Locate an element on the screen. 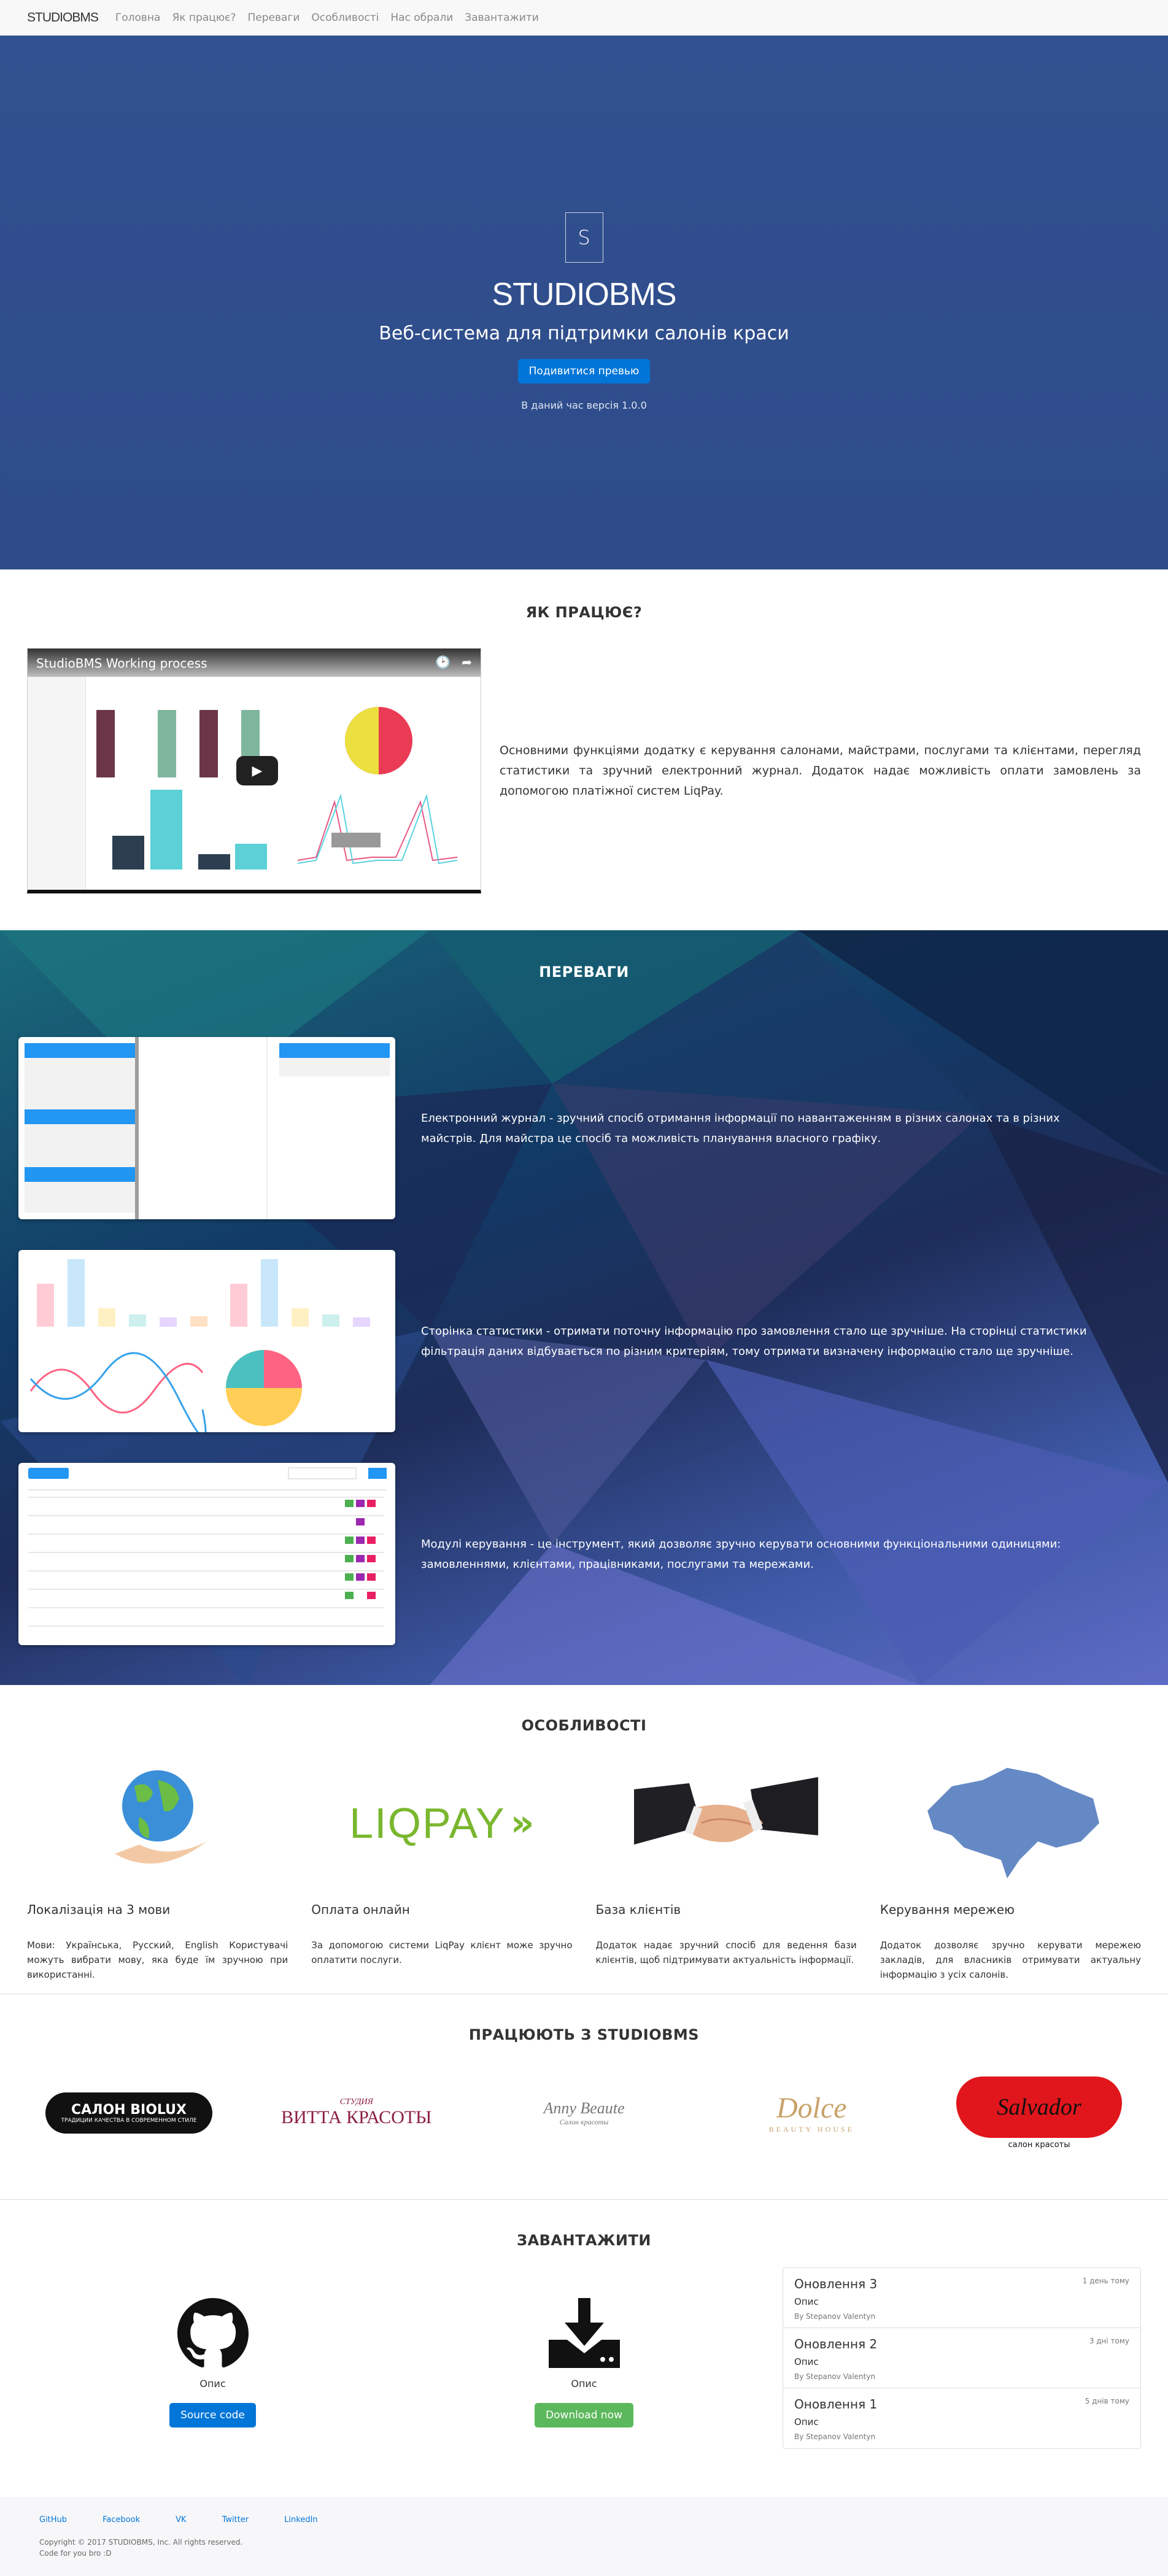  handshake-icon is located at coordinates (726, 1823).